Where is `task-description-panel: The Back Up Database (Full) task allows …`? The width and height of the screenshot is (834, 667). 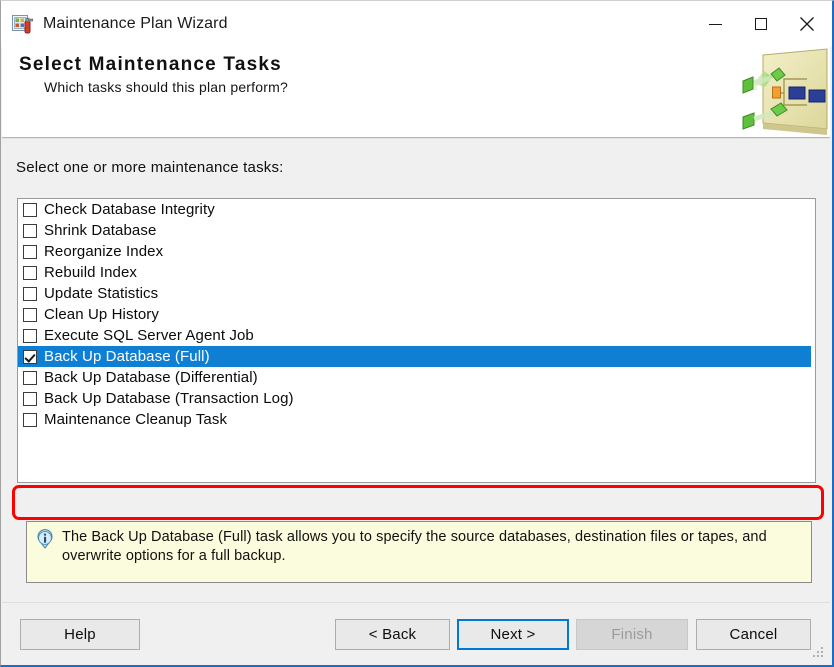 task-description-panel: The Back Up Database (Full) task allows … is located at coordinates (419, 552).